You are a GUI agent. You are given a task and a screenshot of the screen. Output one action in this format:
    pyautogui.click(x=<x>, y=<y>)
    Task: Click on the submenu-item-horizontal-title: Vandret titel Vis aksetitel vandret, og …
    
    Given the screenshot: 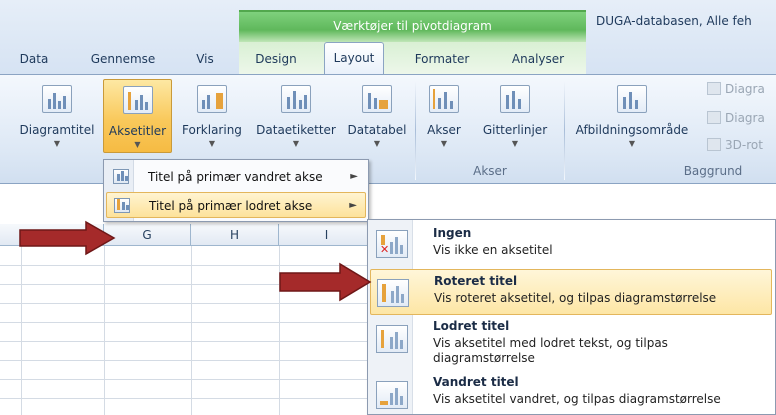 What is the action you would take?
    pyautogui.click(x=571, y=392)
    